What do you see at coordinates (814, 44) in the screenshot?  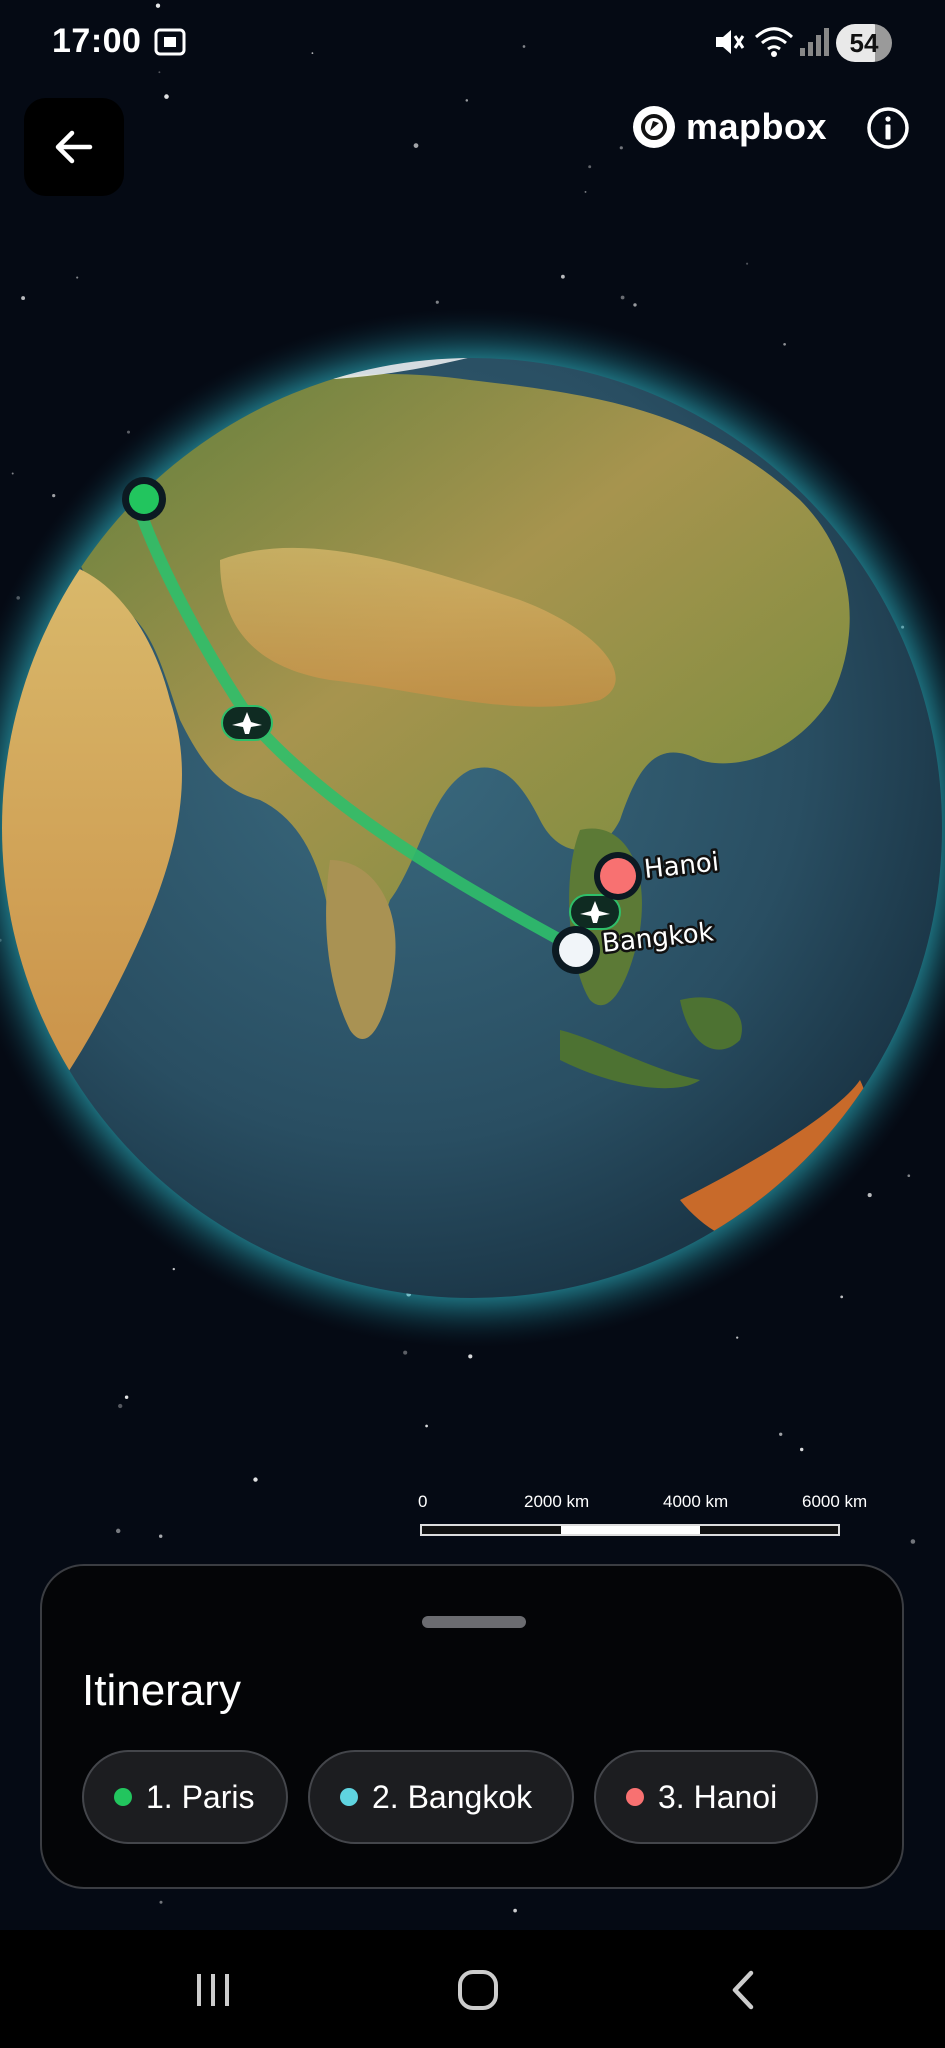 I see `signal-icon` at bounding box center [814, 44].